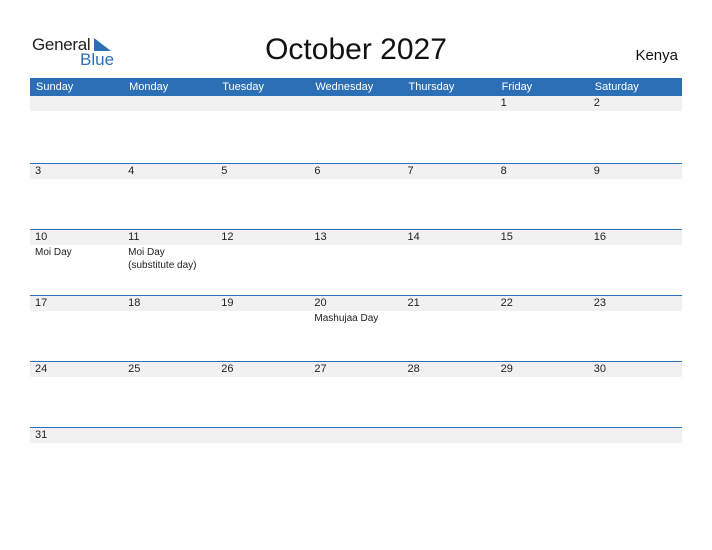 The width and height of the screenshot is (712, 550). I want to click on day-cell: 30, so click(635, 369).